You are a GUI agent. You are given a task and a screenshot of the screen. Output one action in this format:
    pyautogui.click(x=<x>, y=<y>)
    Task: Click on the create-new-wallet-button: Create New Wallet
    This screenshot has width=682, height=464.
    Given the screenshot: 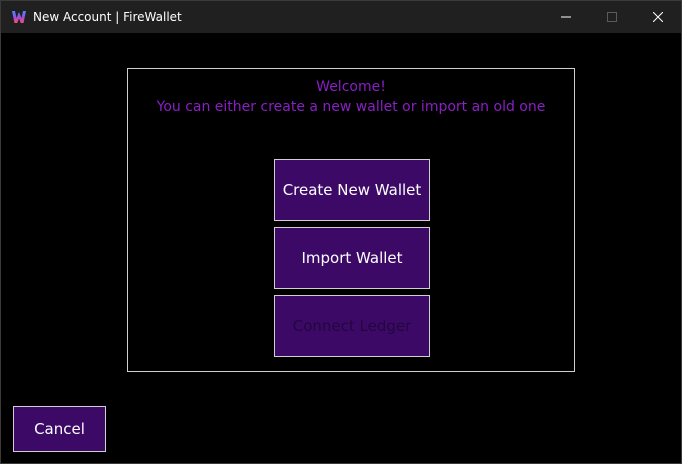 What is the action you would take?
    pyautogui.click(x=352, y=190)
    